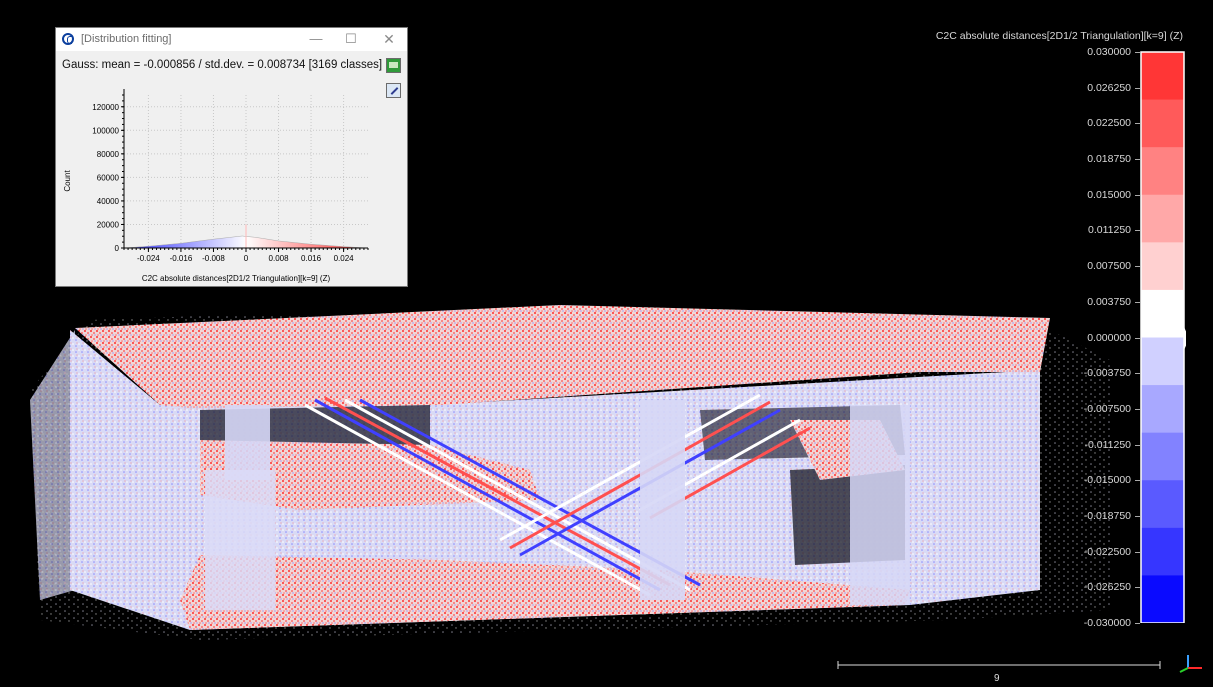  Describe the element at coordinates (1107, 480) in the screenshot. I see `color-scale-label: -0.015000` at that location.